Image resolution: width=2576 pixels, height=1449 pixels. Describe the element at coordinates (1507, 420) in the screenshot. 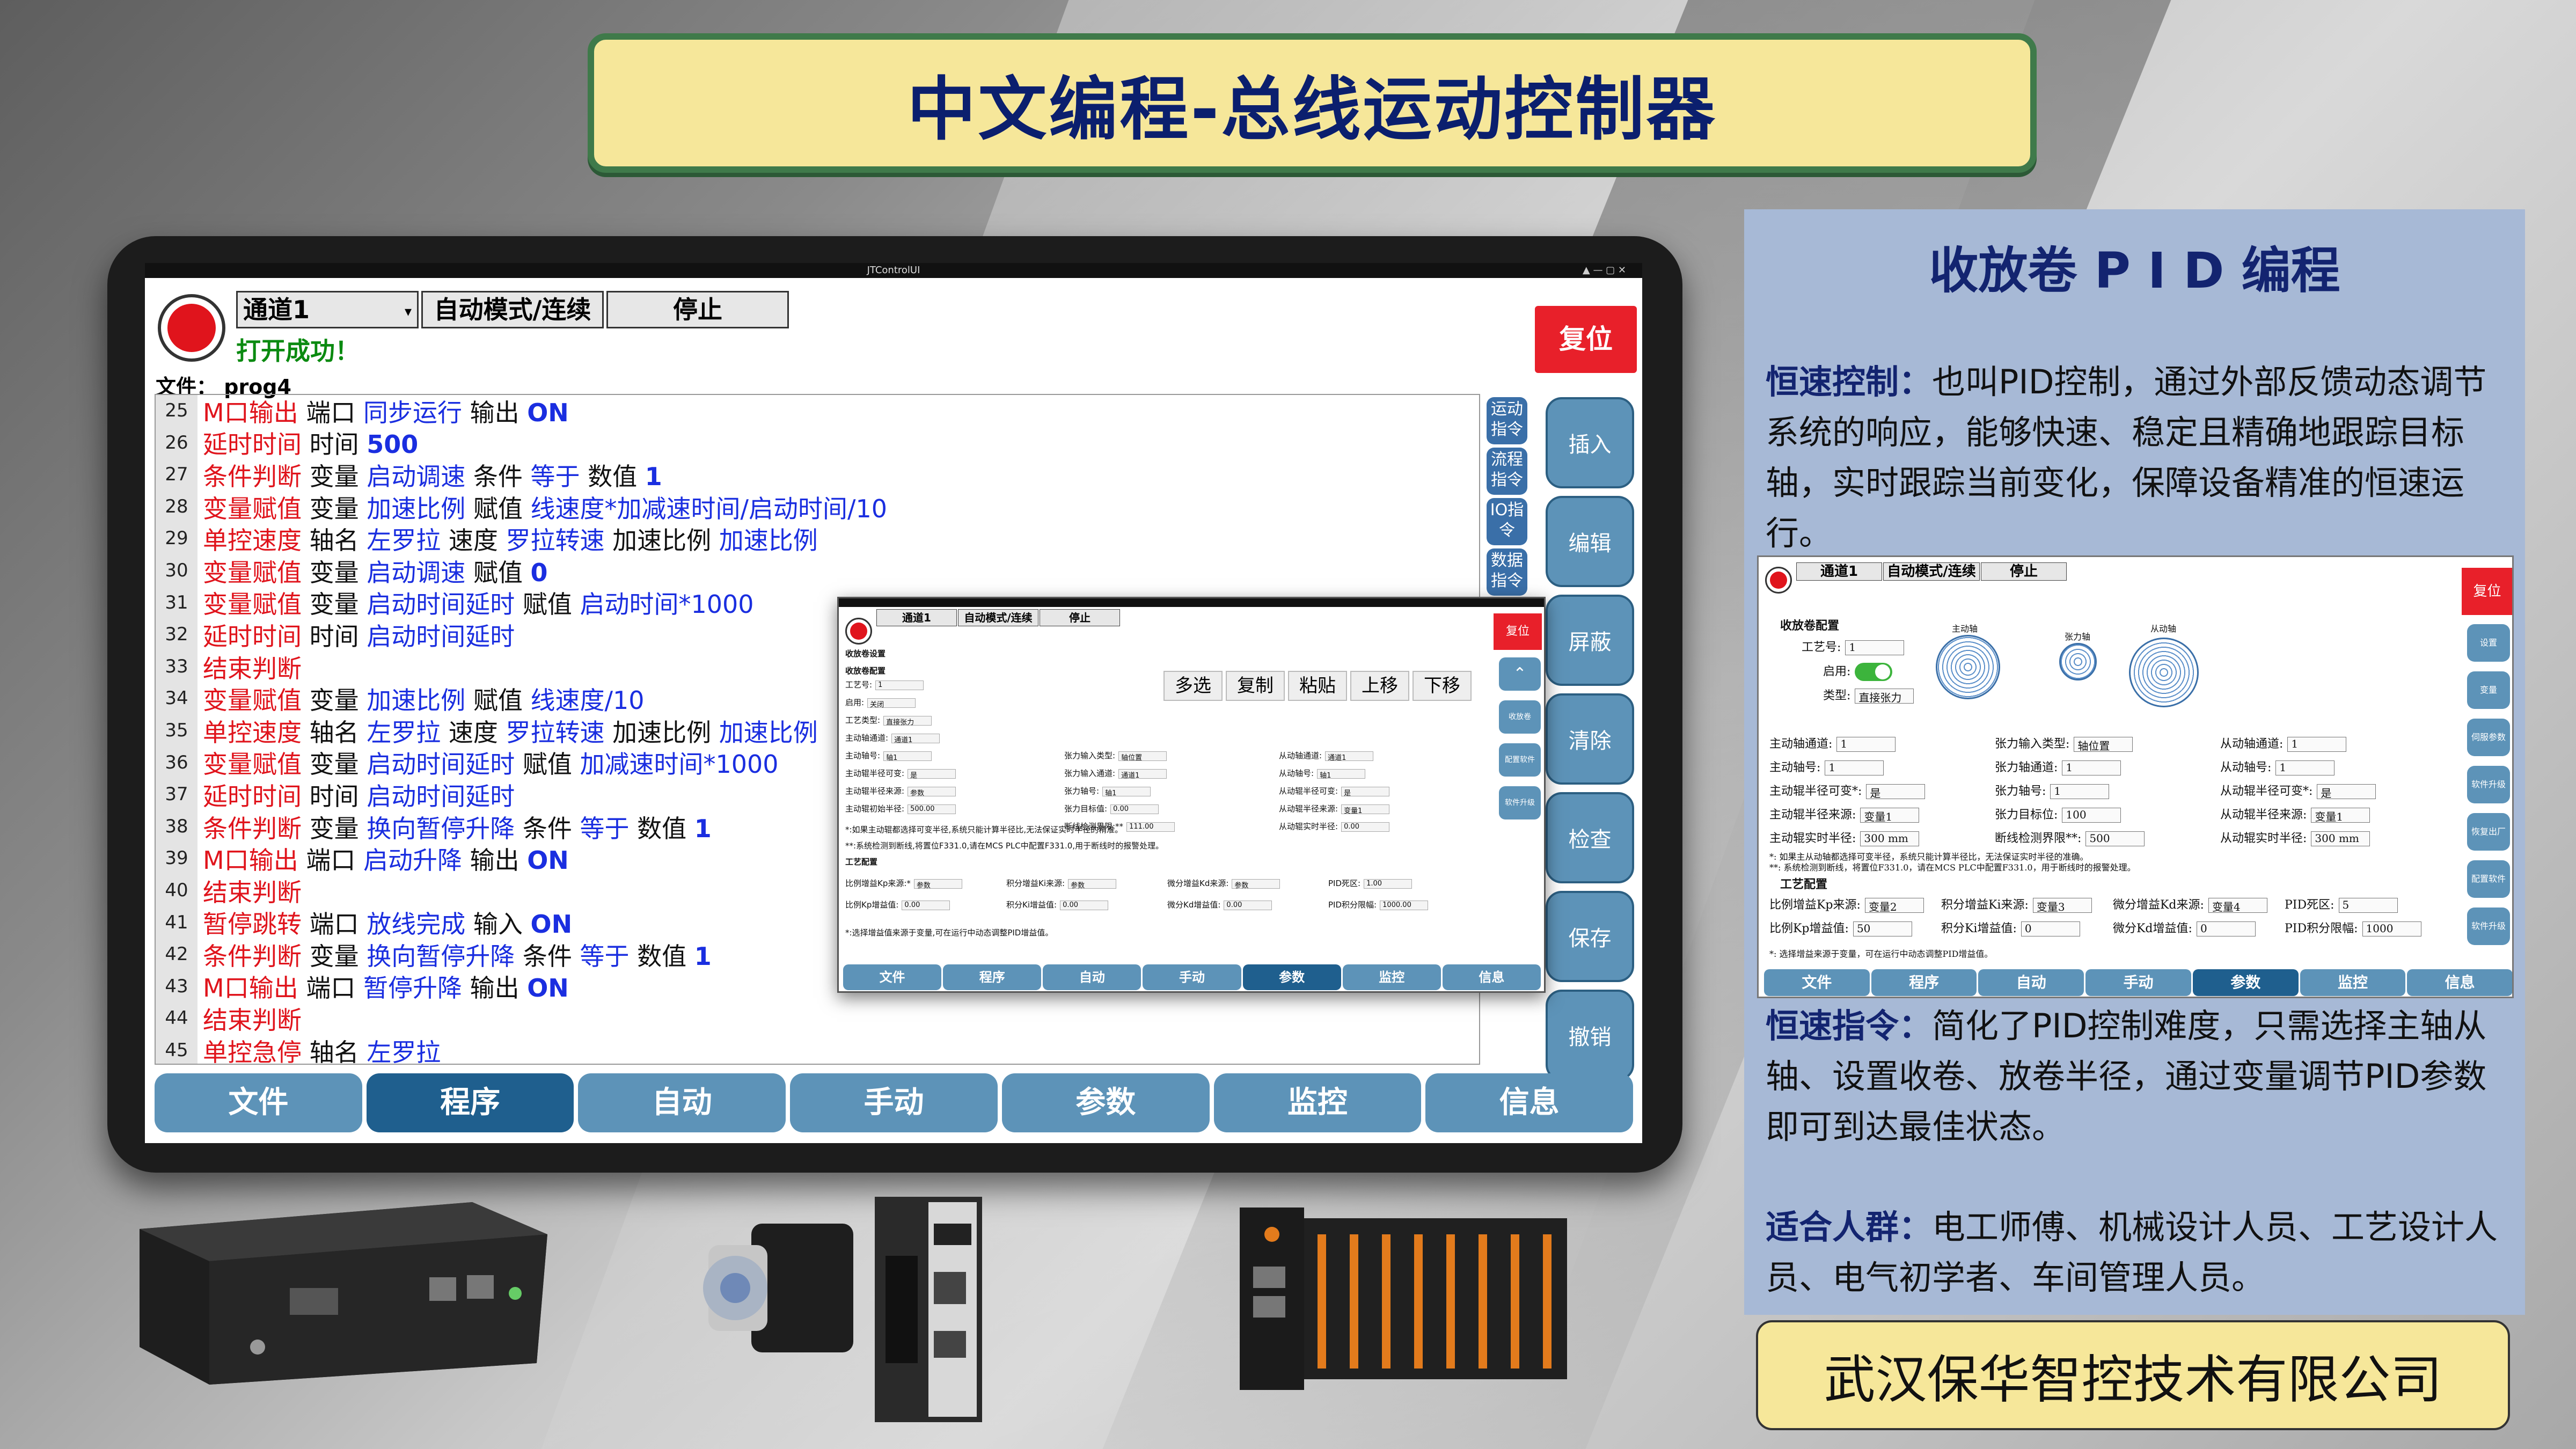

I see `instruction-category-button: 运动指令` at that location.